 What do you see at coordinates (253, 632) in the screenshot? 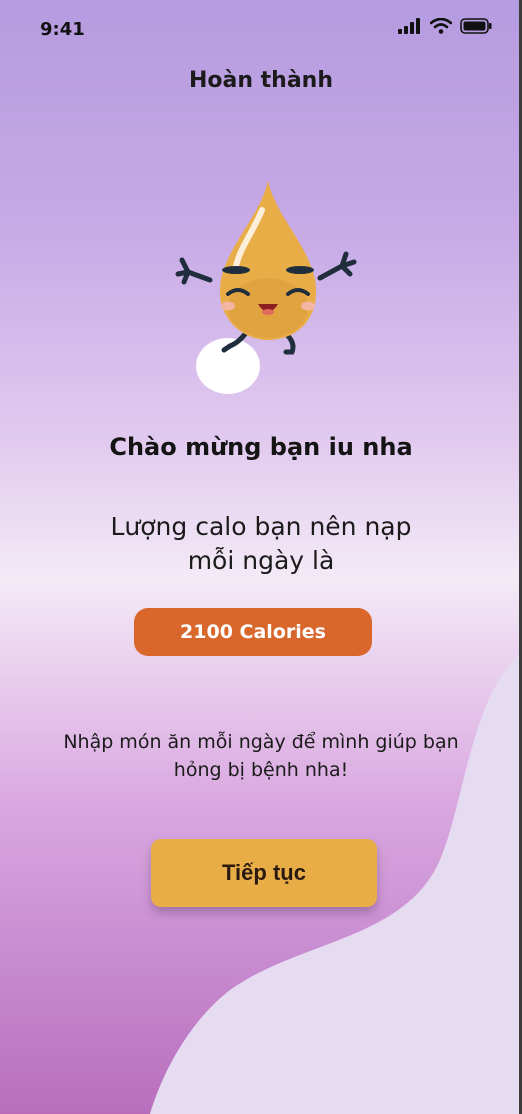
I see `calorie-value-badge: 2100 Calories` at bounding box center [253, 632].